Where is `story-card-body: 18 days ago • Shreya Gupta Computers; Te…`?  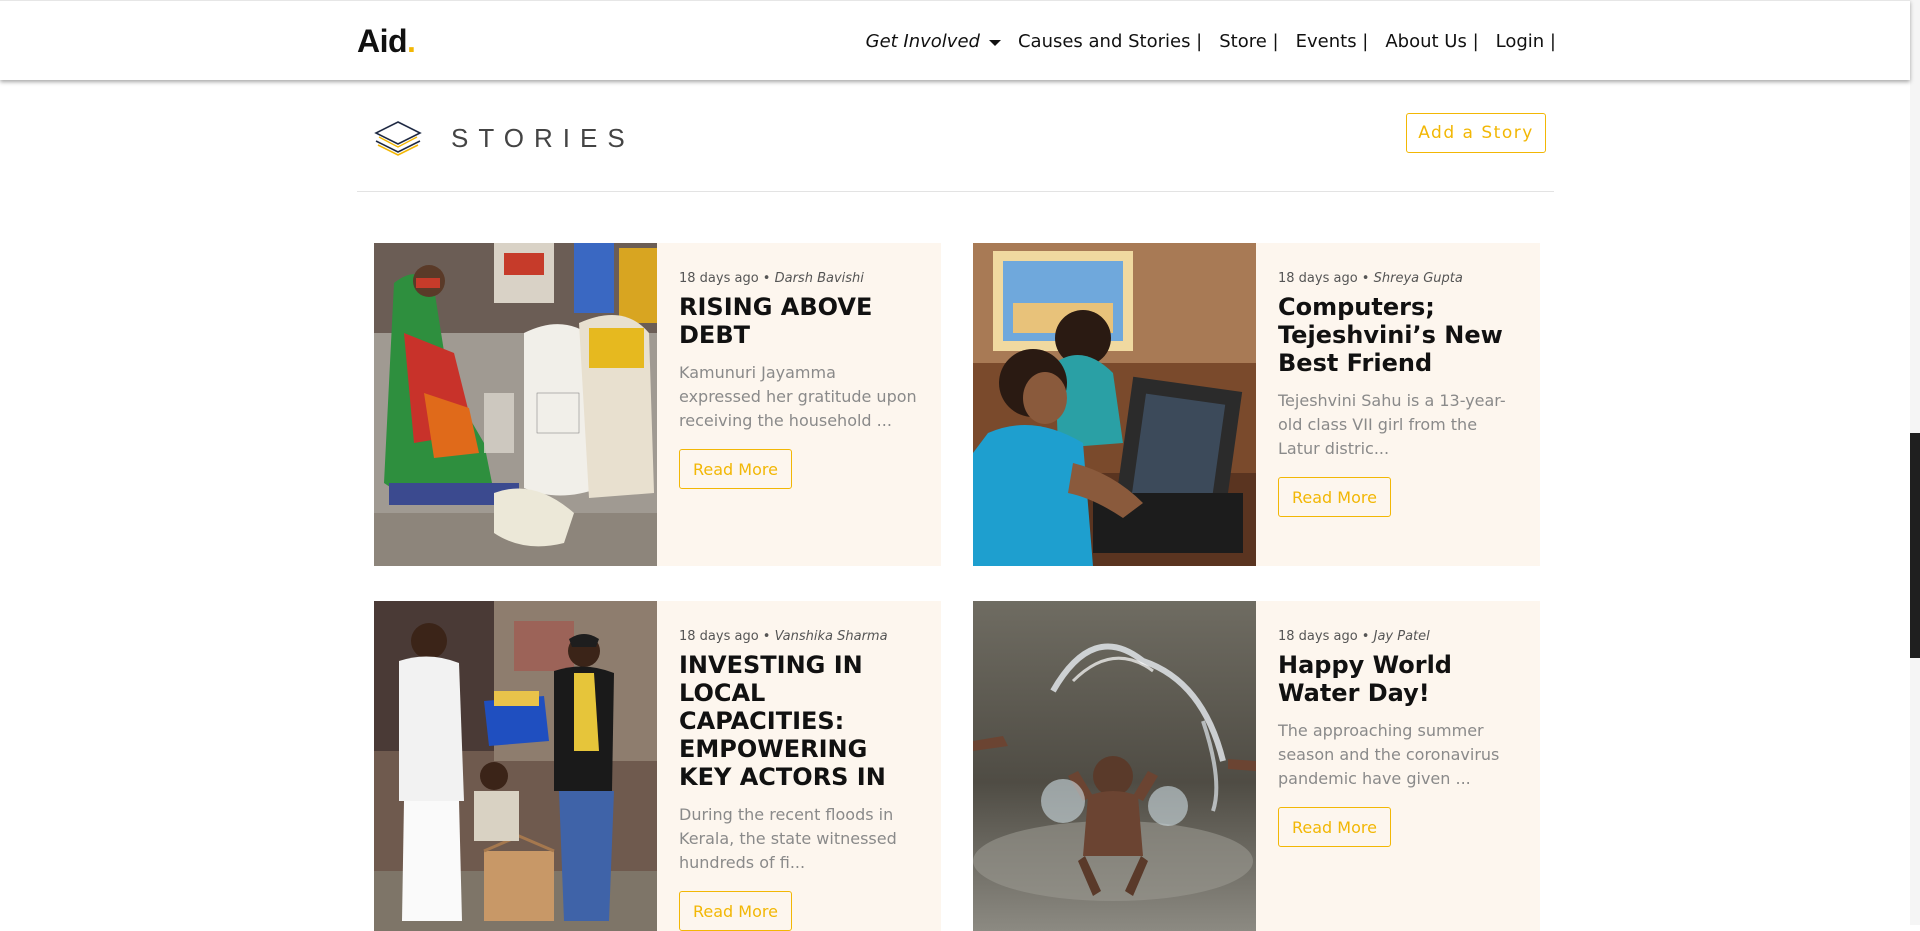
story-card-body: 18 days ago • Shreya Gupta Computers; Te… is located at coordinates (1398, 404).